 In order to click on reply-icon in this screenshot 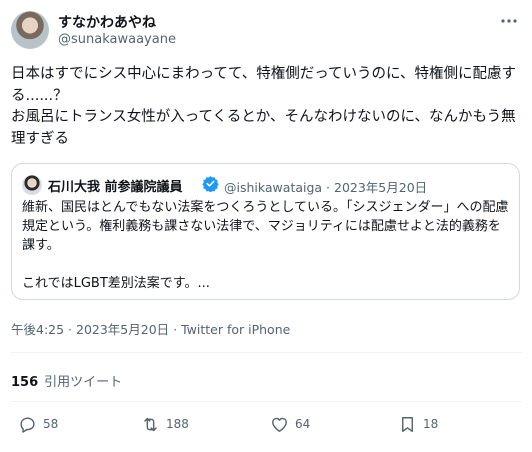, I will do `click(27, 424)`.